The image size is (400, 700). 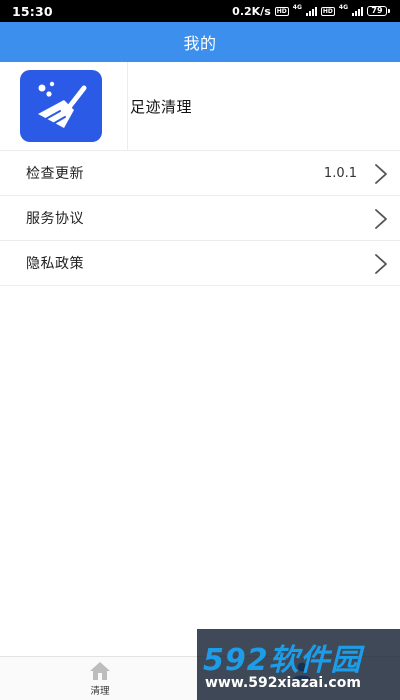 I want to click on menu-item-label: 隐私政策, so click(x=55, y=264).